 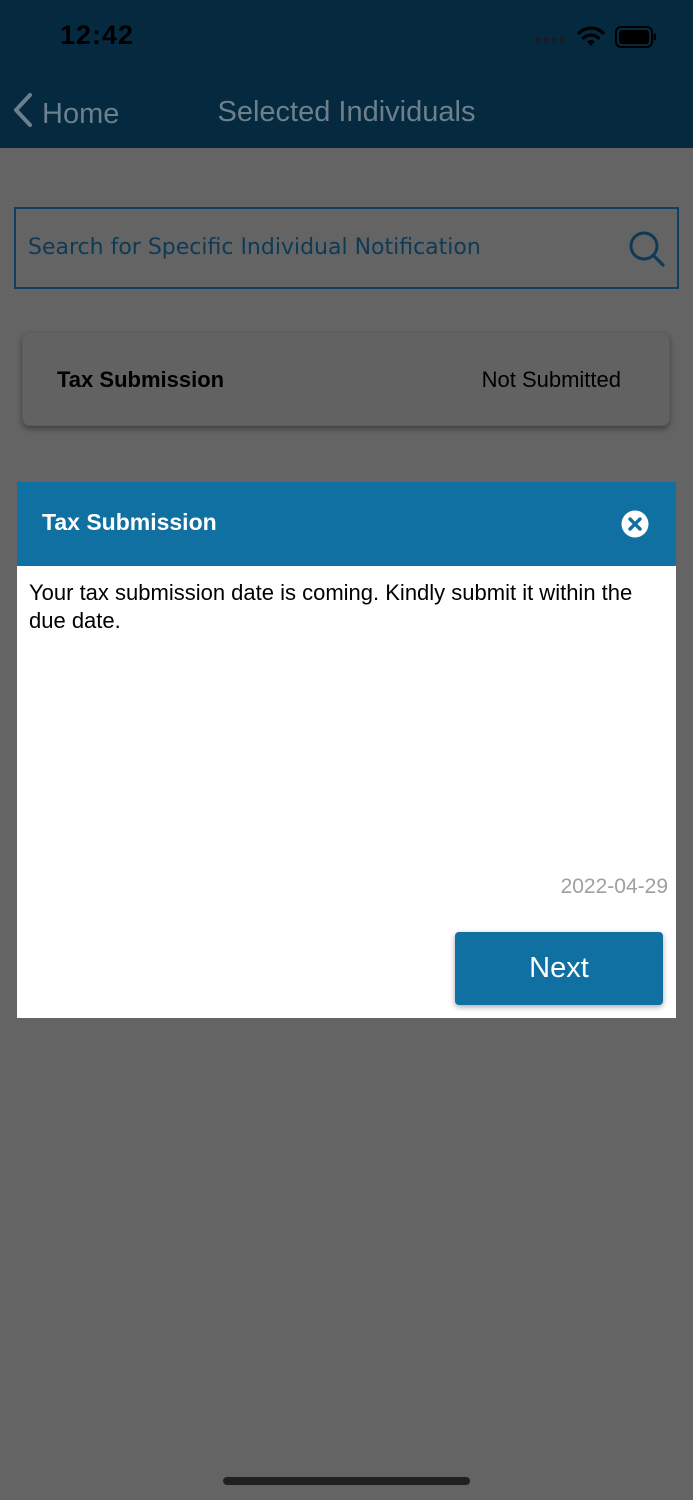 What do you see at coordinates (559, 968) in the screenshot?
I see `next-button: Next` at bounding box center [559, 968].